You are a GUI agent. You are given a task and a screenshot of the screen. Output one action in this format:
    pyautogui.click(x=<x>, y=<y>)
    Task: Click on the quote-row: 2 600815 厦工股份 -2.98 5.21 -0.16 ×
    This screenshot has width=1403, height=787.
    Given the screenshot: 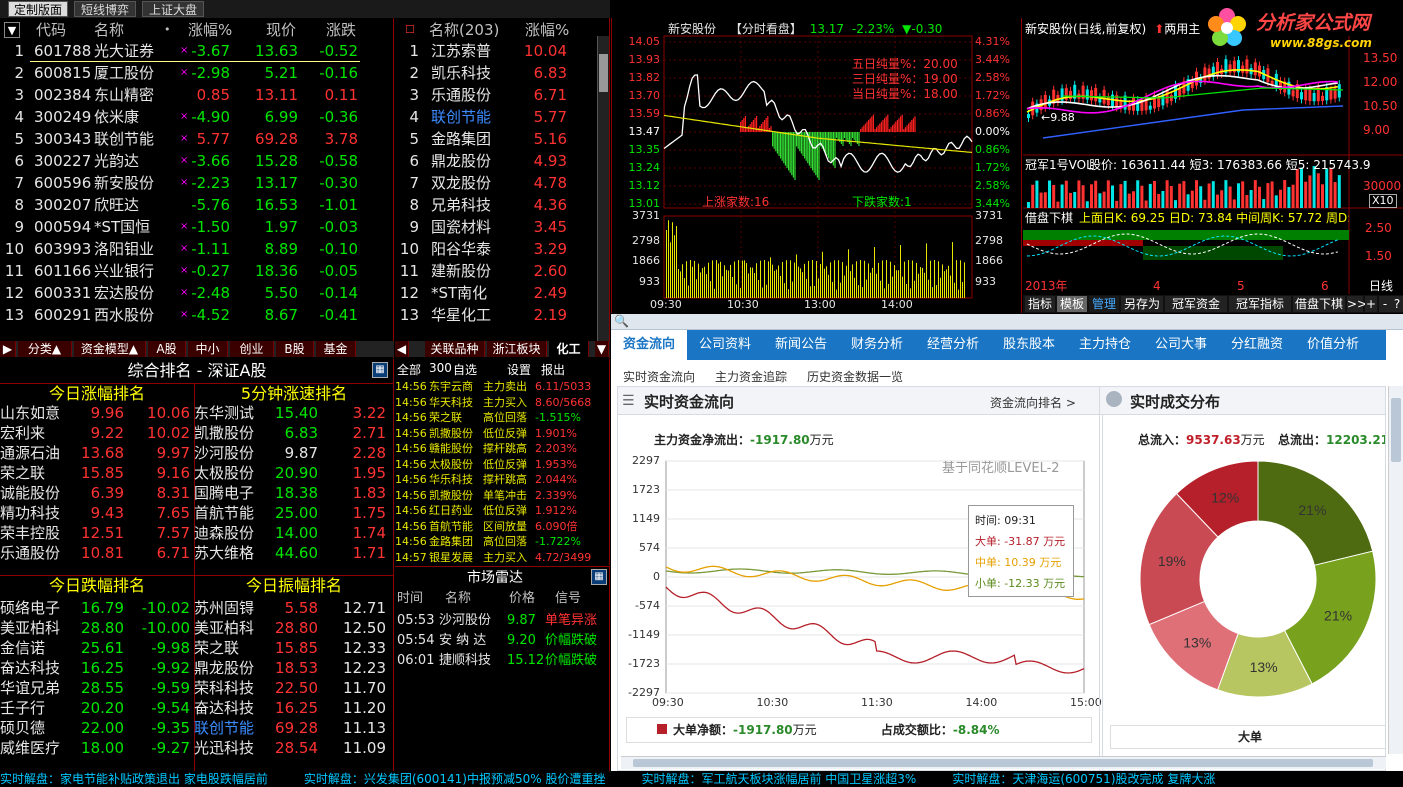 What is the action you would take?
    pyautogui.click(x=197, y=73)
    